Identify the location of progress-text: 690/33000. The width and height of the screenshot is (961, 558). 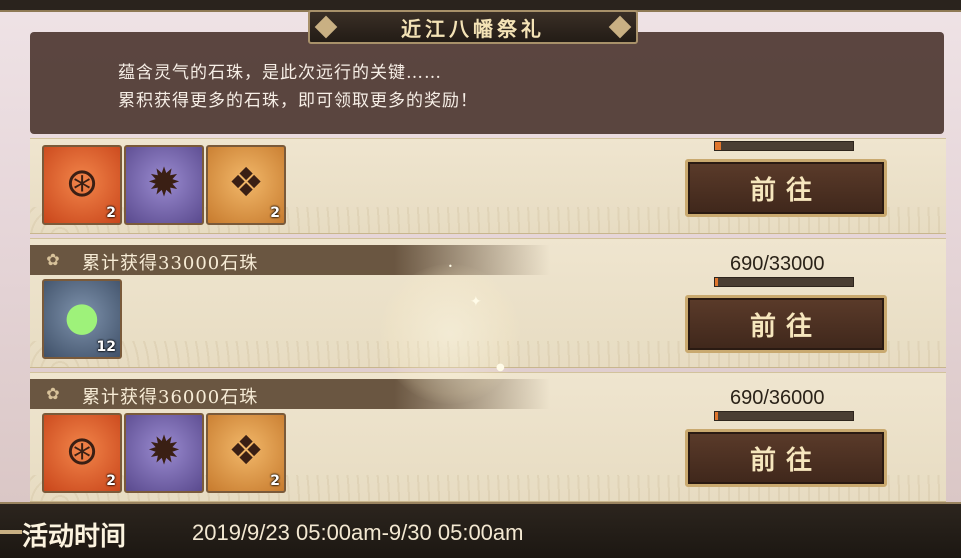
(777, 264).